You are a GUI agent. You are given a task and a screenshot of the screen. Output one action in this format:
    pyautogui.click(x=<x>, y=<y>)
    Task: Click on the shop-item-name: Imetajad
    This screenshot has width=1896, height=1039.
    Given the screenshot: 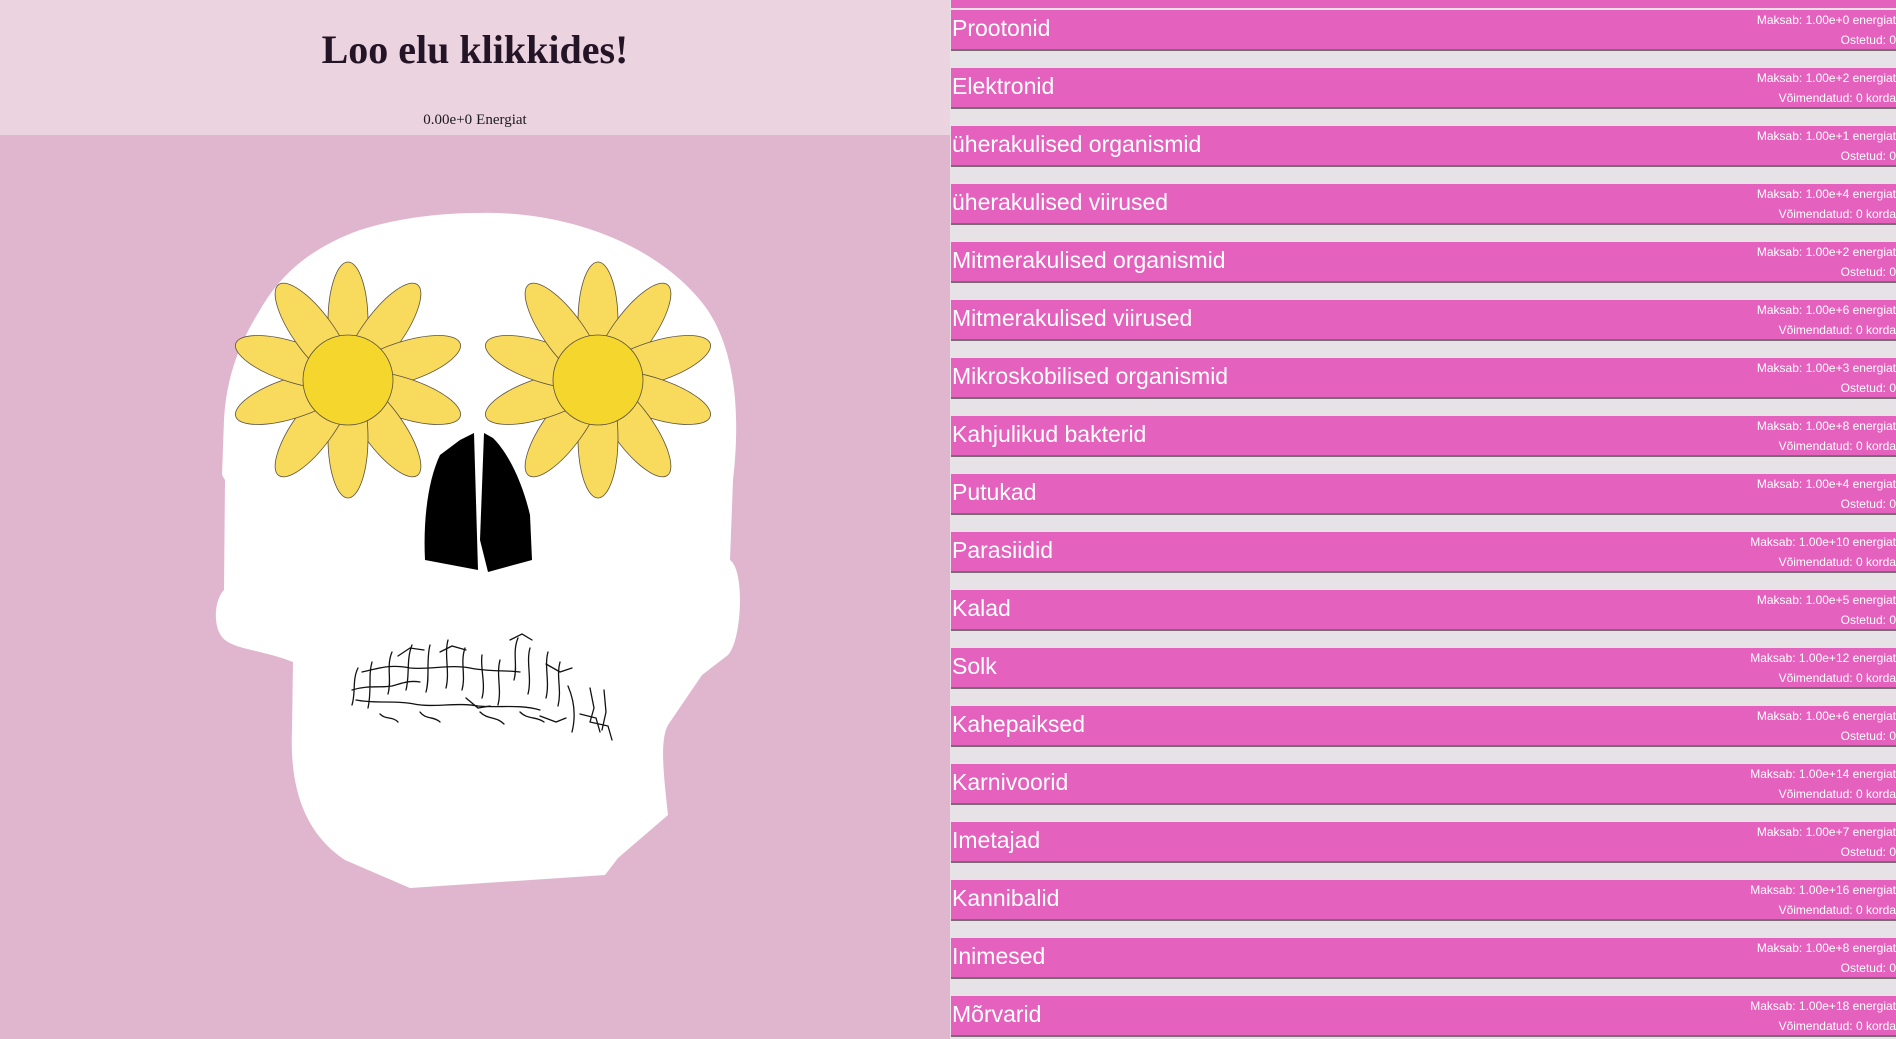 What is the action you would take?
    pyautogui.click(x=996, y=840)
    